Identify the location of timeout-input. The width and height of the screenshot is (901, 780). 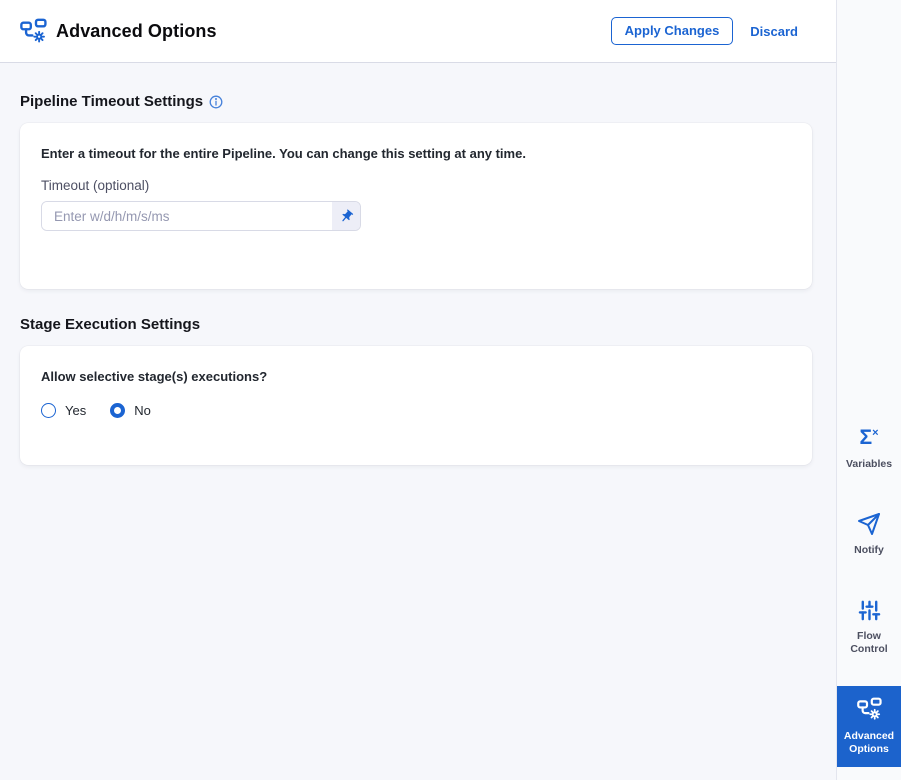
(187, 216).